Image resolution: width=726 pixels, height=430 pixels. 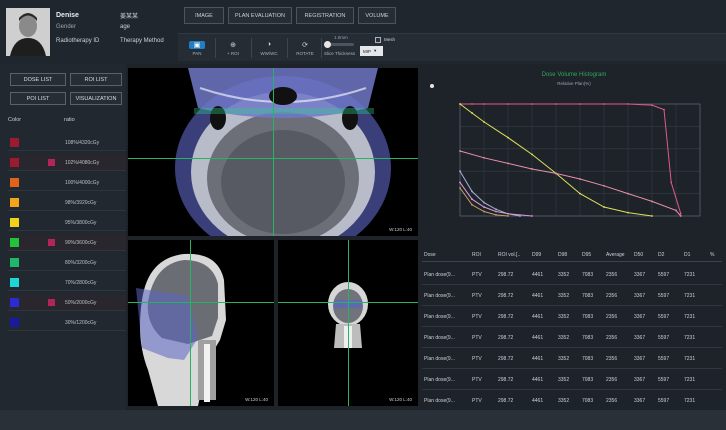 What do you see at coordinates (661, 255) in the screenshot?
I see `table-header-cell: D2` at bounding box center [661, 255].